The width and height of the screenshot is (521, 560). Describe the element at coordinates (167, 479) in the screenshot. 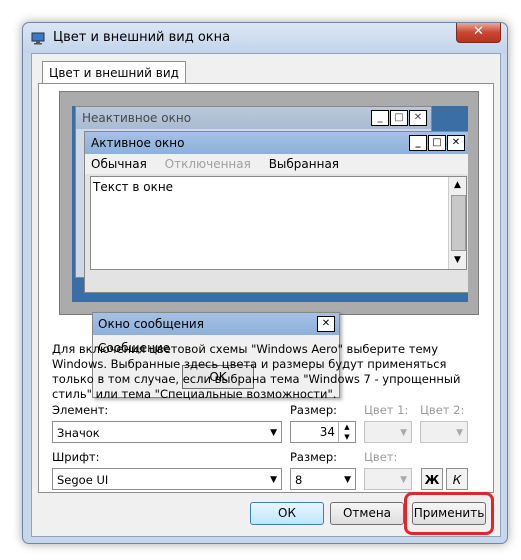

I see `font-select: Segoe UI ▼` at that location.